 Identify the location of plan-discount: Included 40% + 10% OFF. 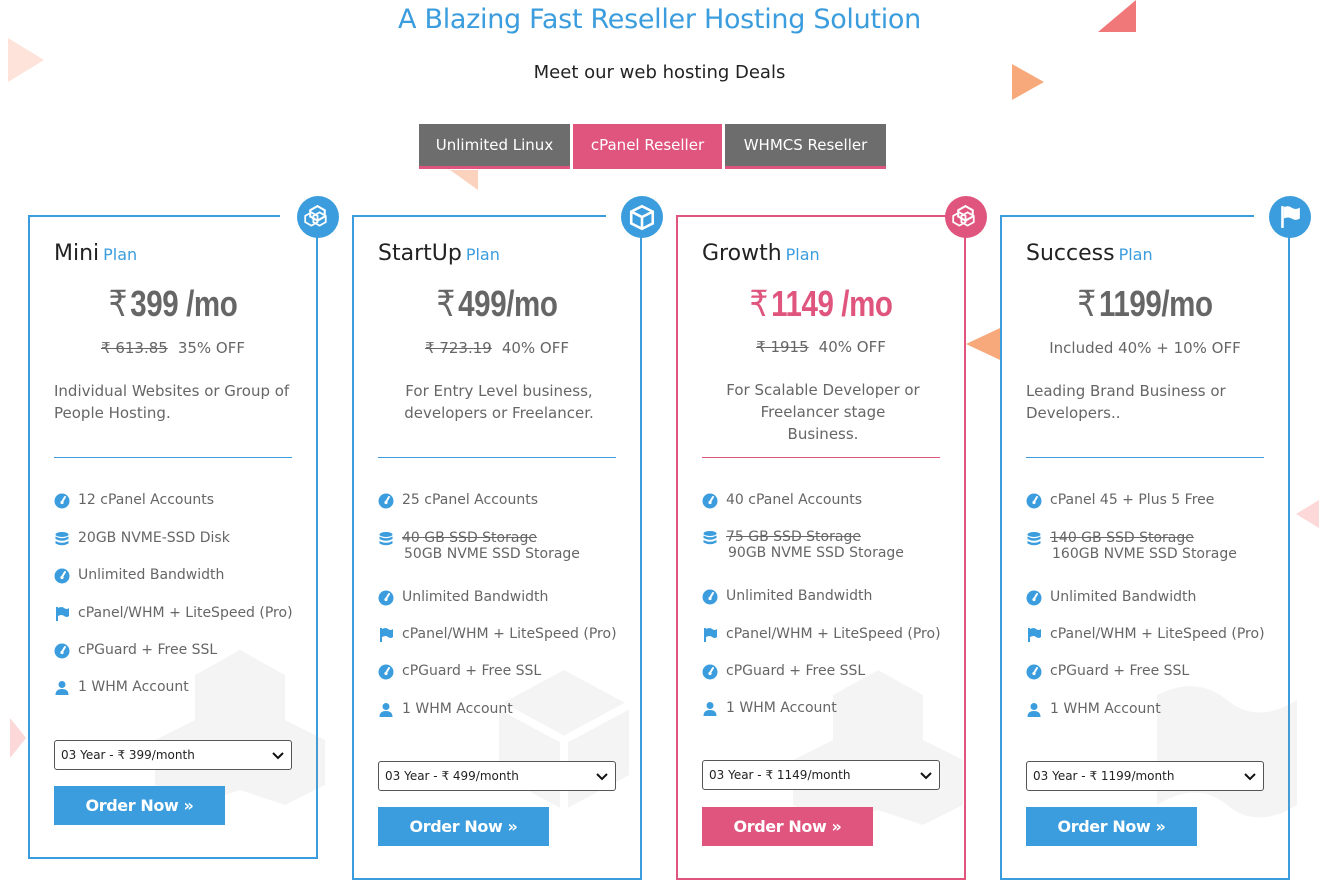
(1145, 348).